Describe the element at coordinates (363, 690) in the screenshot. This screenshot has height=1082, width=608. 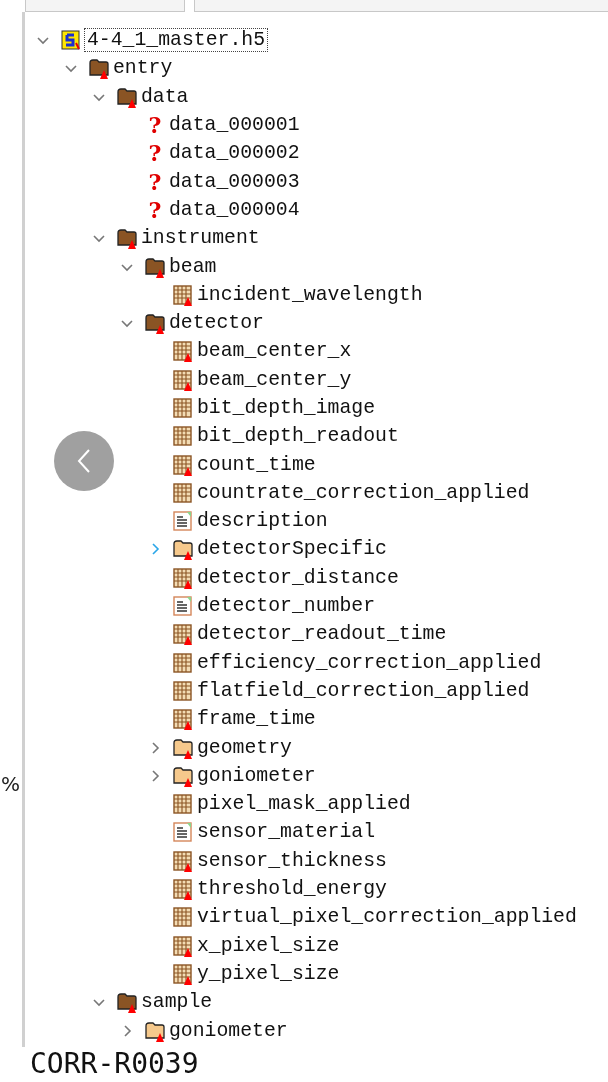
I see `tree-item-label: flatfield_correction_applied` at that location.